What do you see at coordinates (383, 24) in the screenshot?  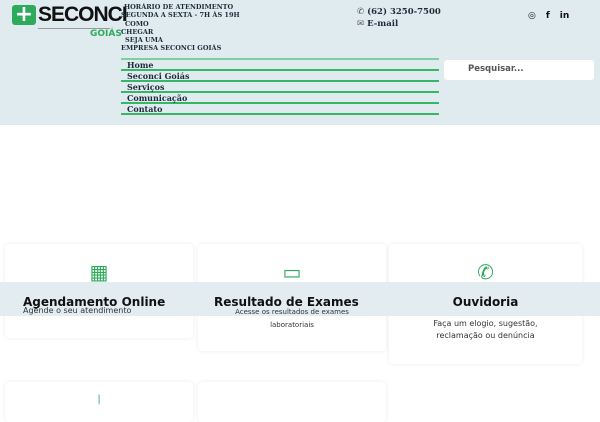 I see `email-text: E-mail` at bounding box center [383, 24].